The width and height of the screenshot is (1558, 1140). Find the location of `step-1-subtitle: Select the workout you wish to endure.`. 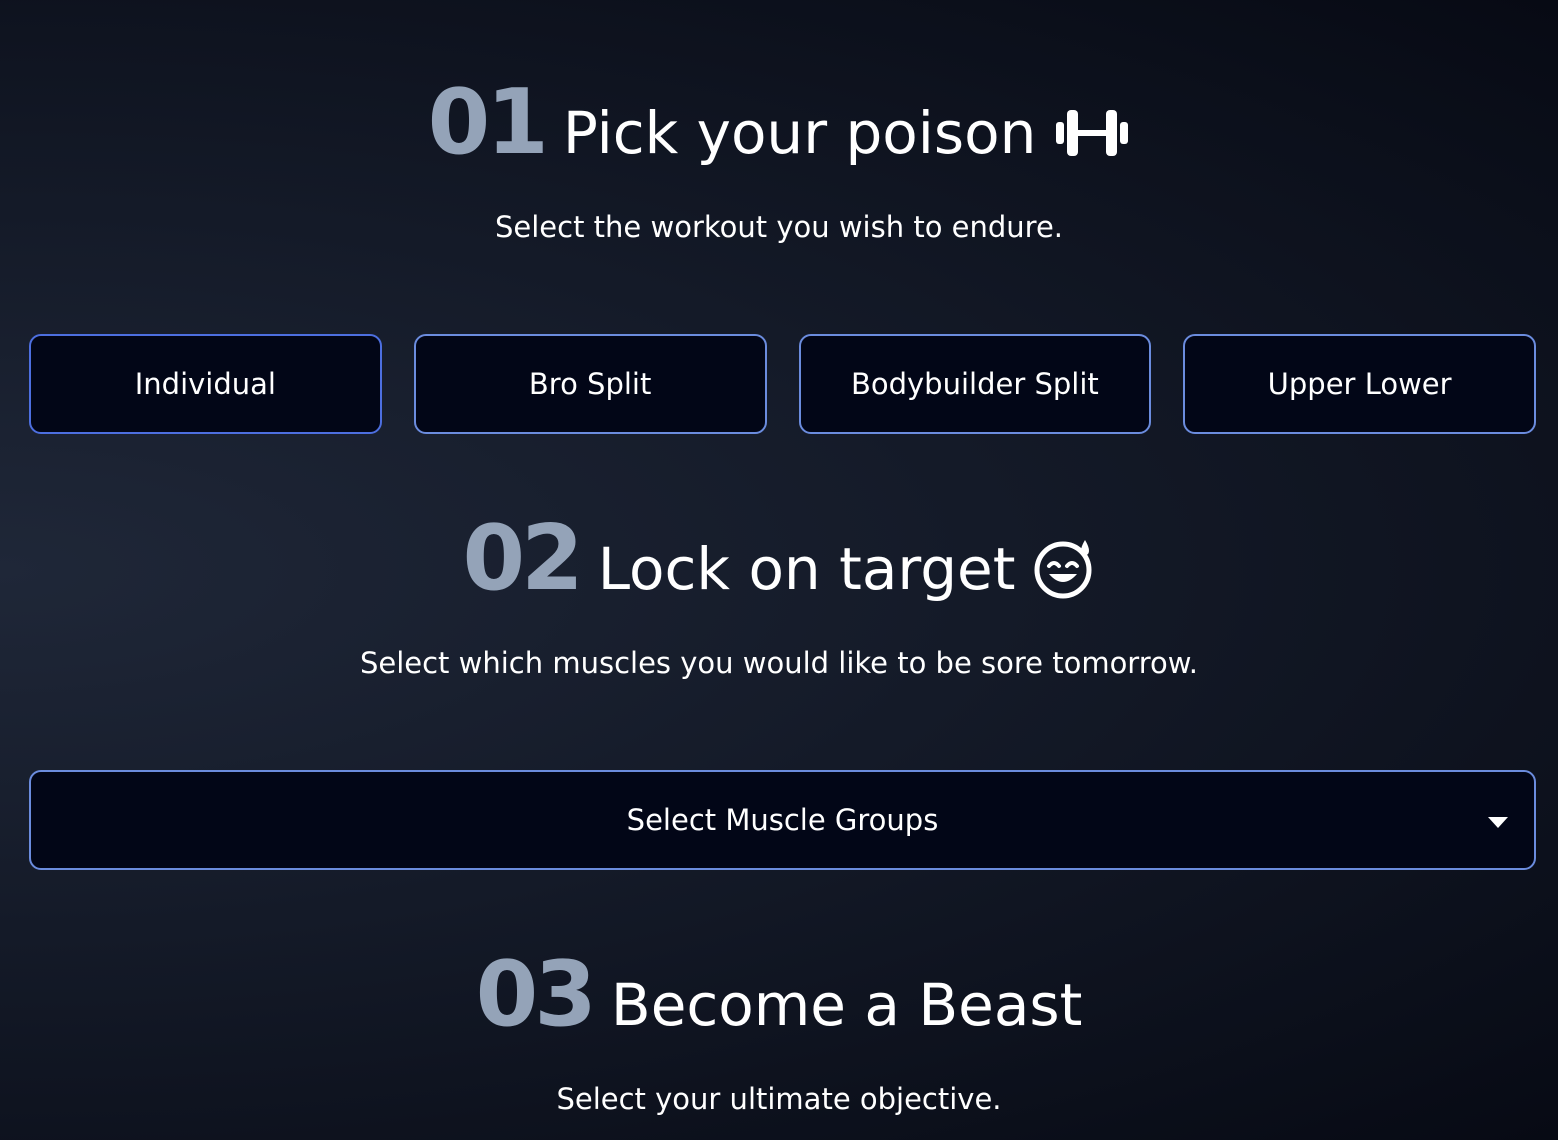

step-1-subtitle: Select the workout you wish to endure. is located at coordinates (779, 227).